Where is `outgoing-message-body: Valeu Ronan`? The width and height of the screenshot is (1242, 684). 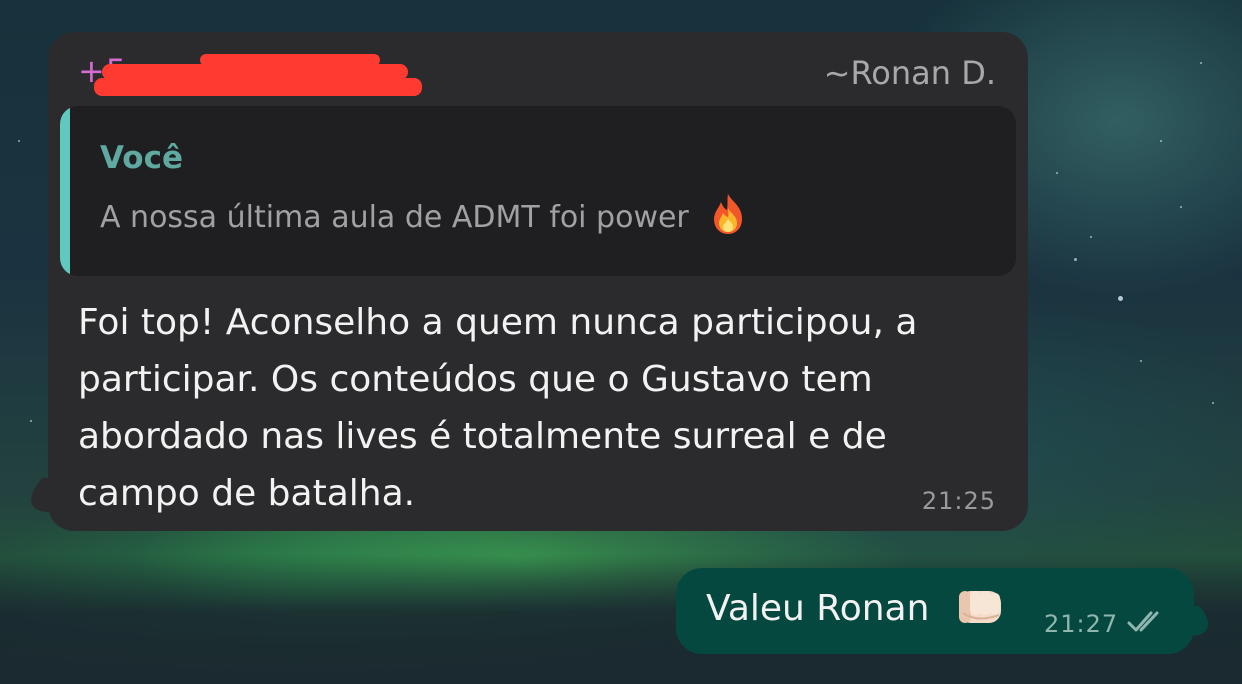 outgoing-message-body: Valeu Ronan is located at coordinates (818, 608).